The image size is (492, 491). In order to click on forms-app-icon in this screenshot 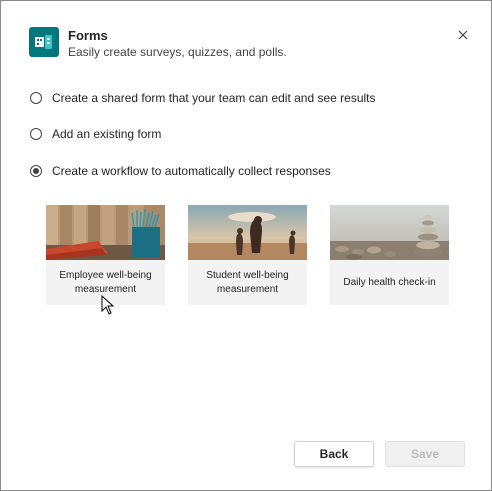, I will do `click(44, 42)`.